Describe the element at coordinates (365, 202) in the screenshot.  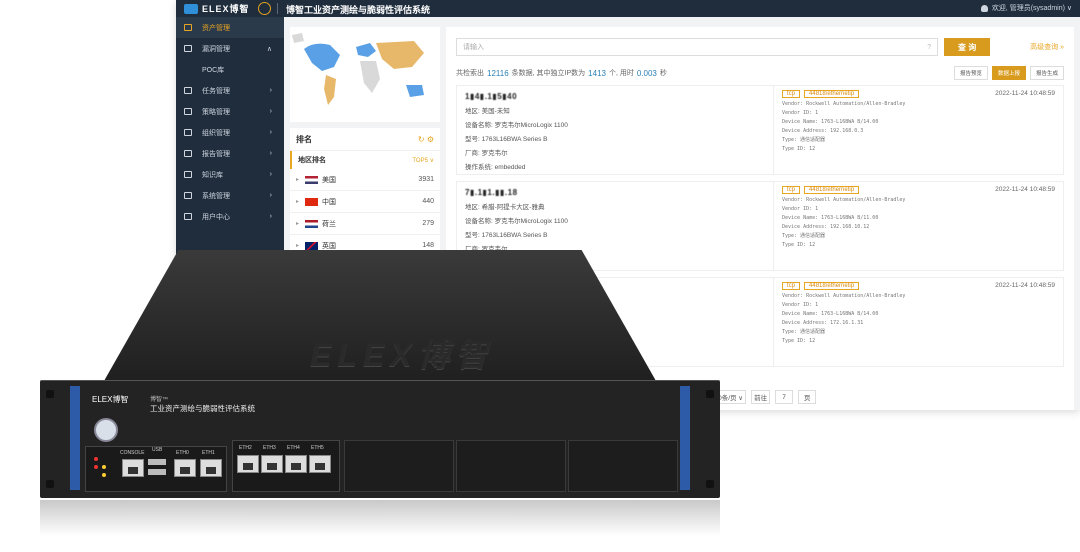
I see `ranking-row: ▸ 中国 440` at that location.